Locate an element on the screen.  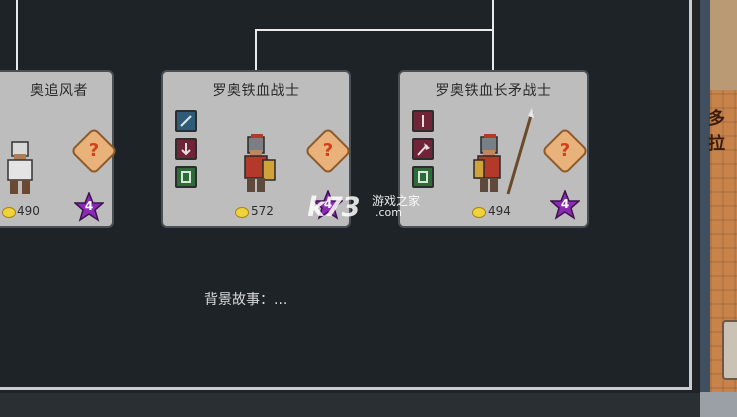
side-wall-top is located at coordinates (723, 45).